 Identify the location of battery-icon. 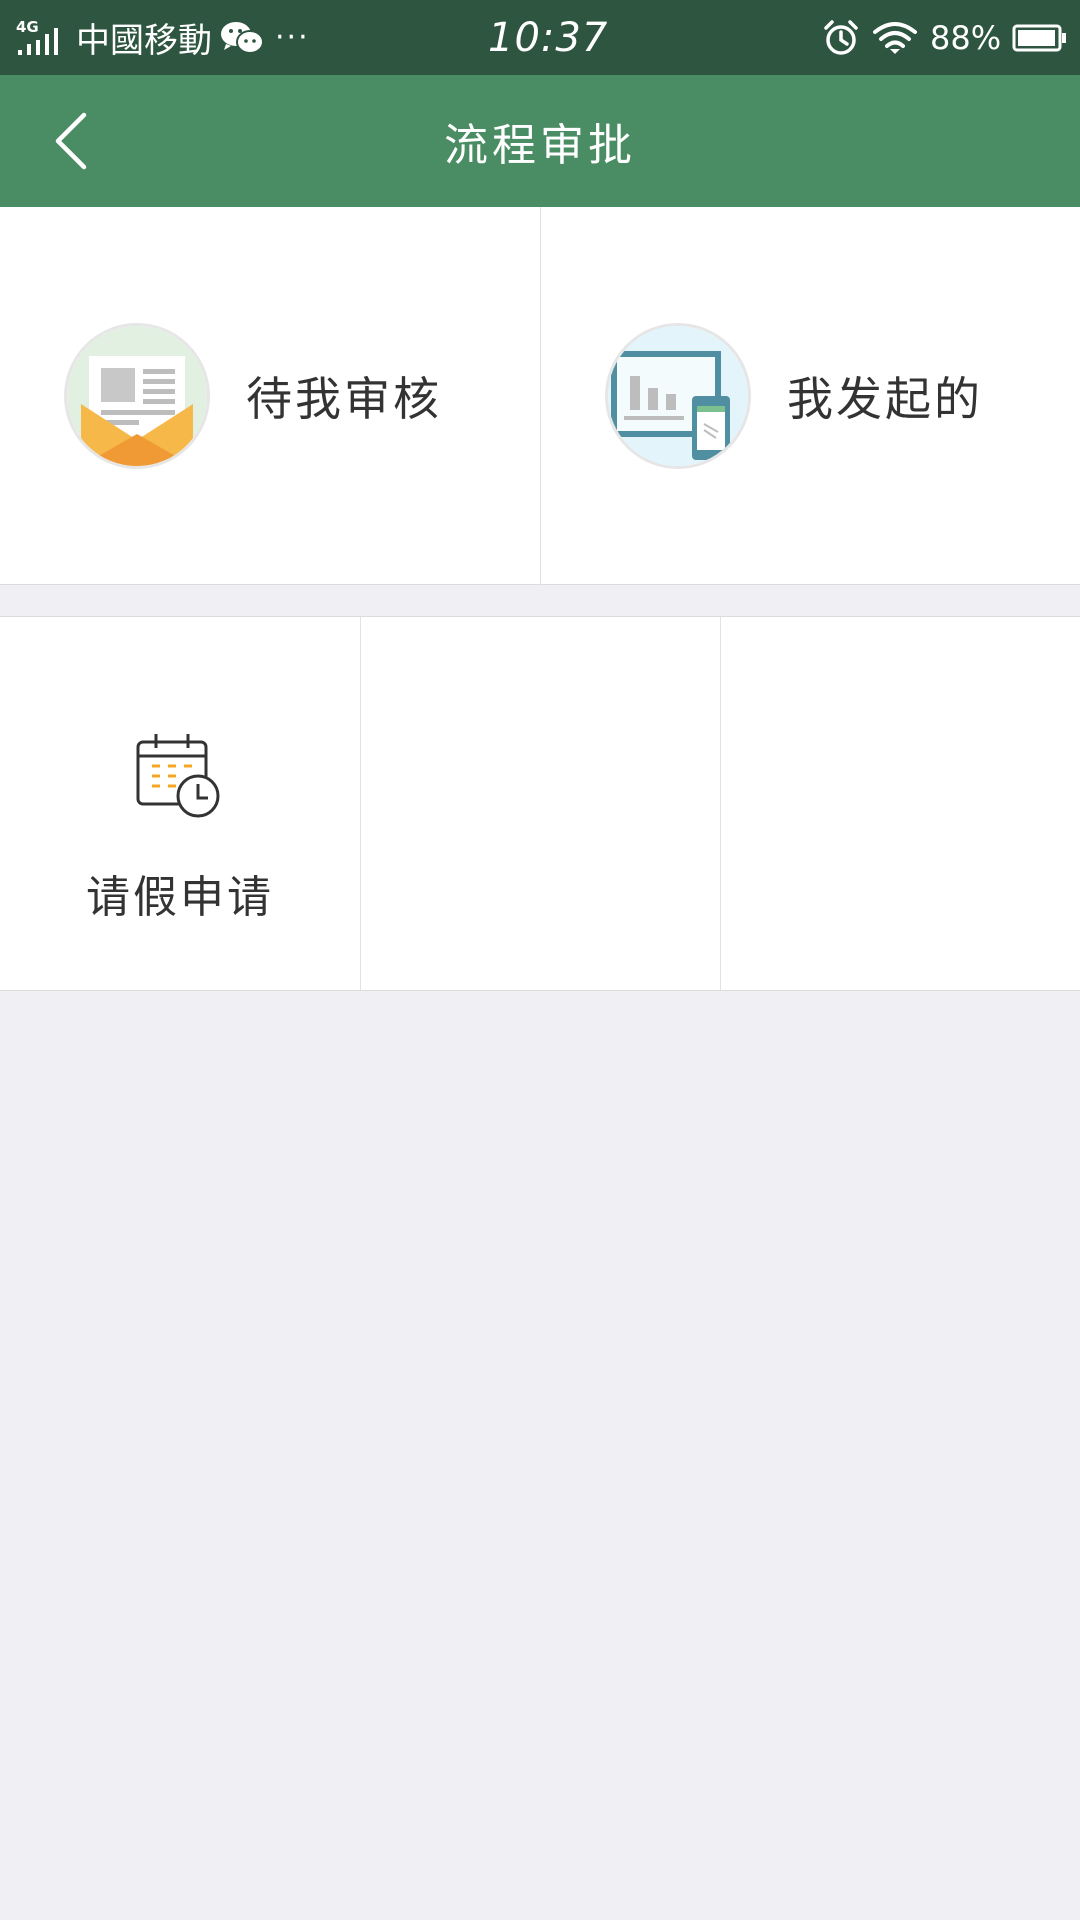
(1040, 37).